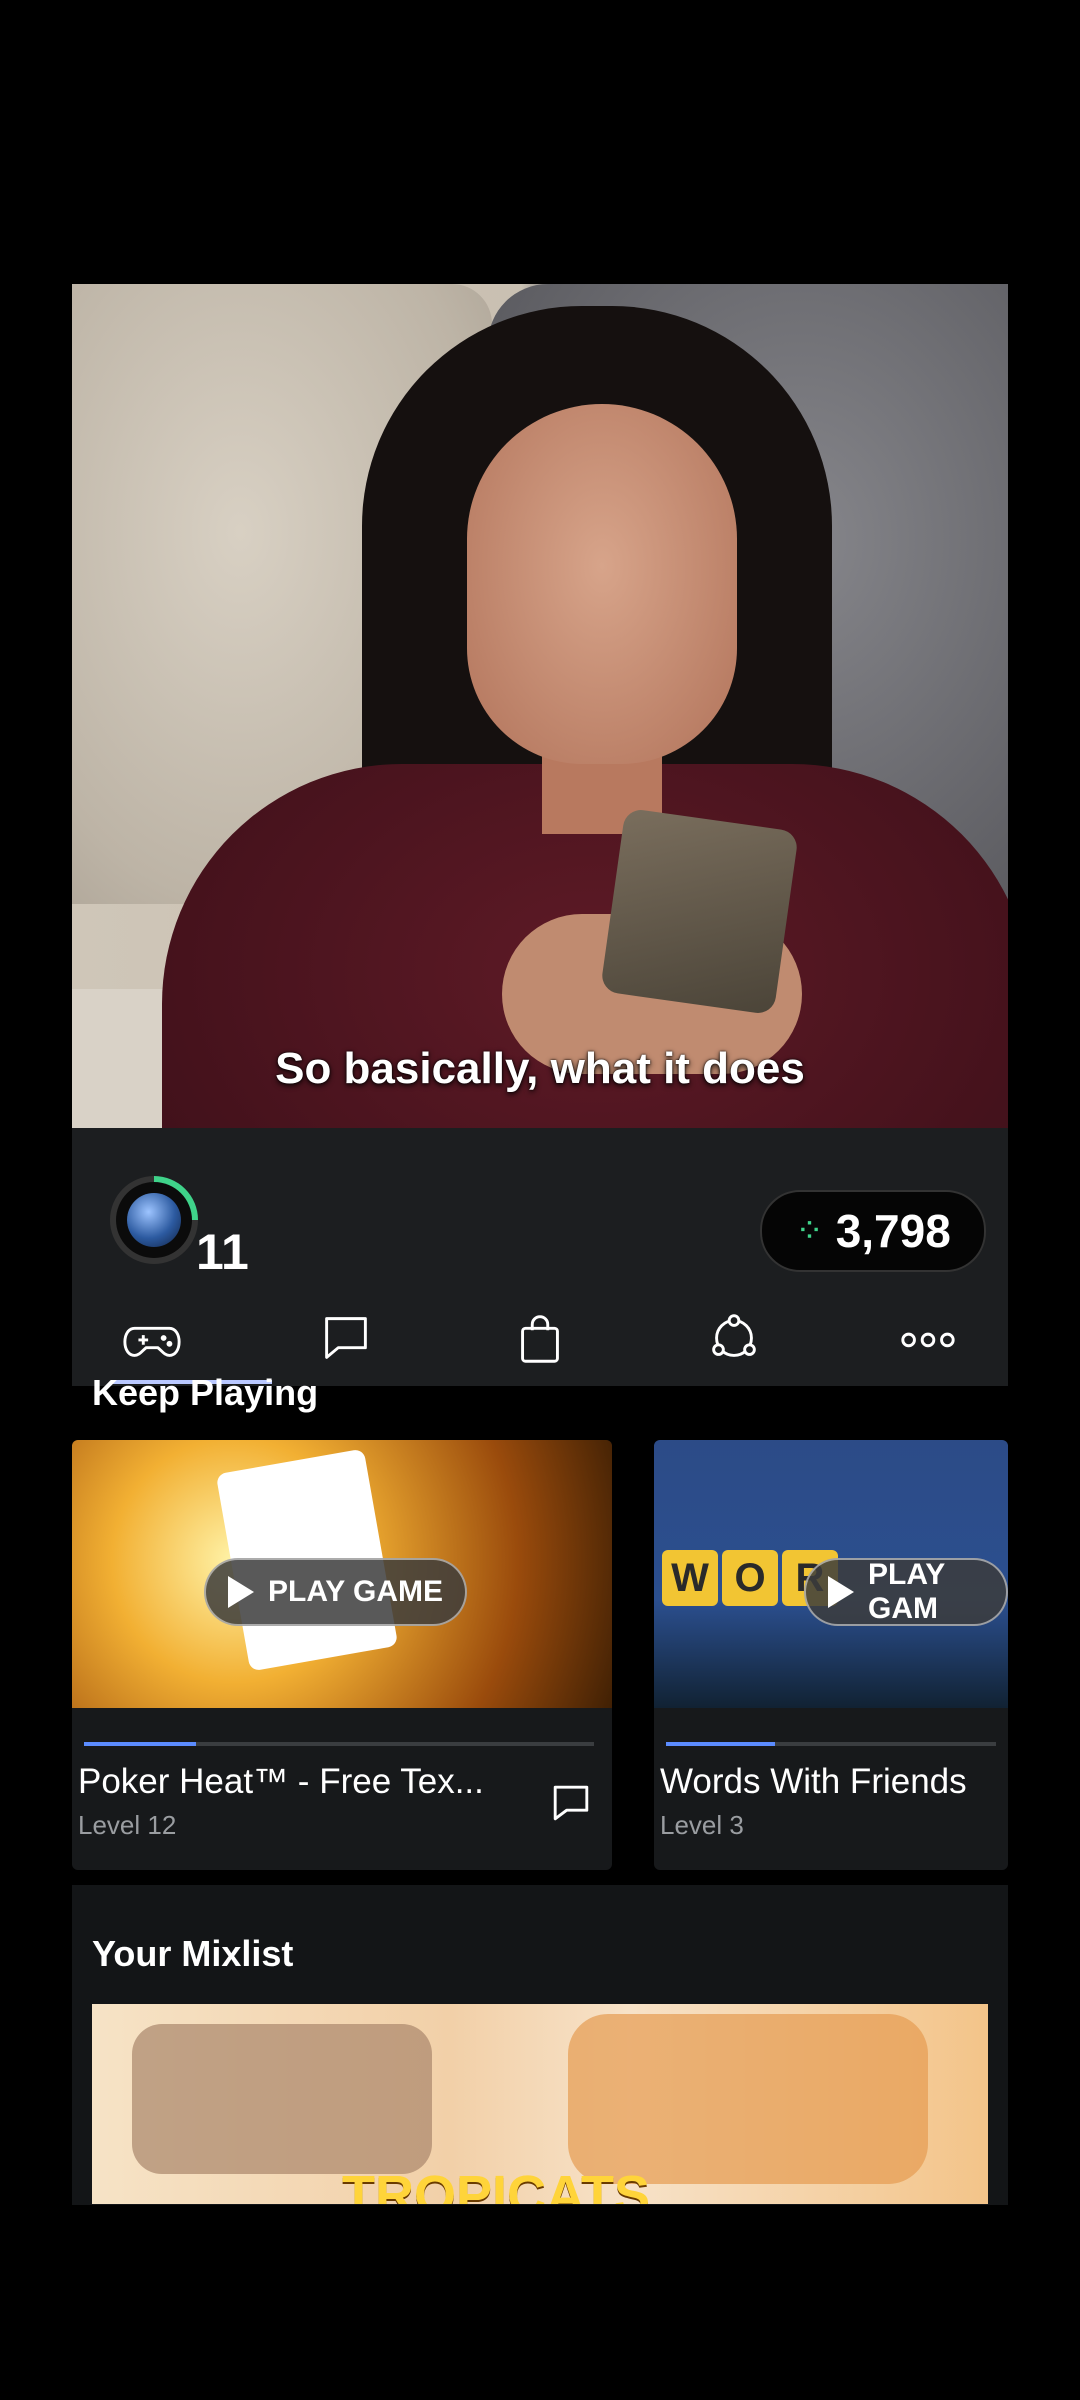  What do you see at coordinates (282, 2099) in the screenshot?
I see `banner-art-left` at bounding box center [282, 2099].